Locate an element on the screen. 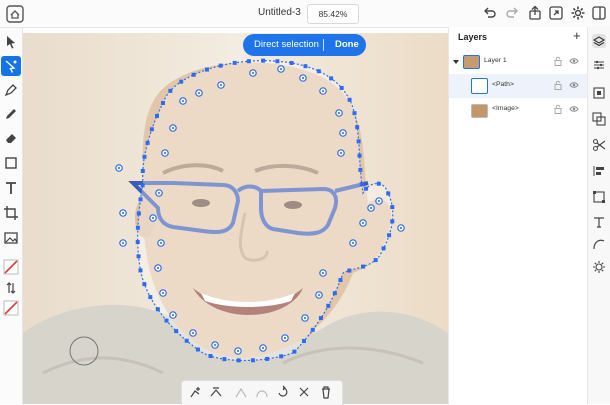 This screenshot has width=610, height=405. rotate-icon is located at coordinates (283, 392).